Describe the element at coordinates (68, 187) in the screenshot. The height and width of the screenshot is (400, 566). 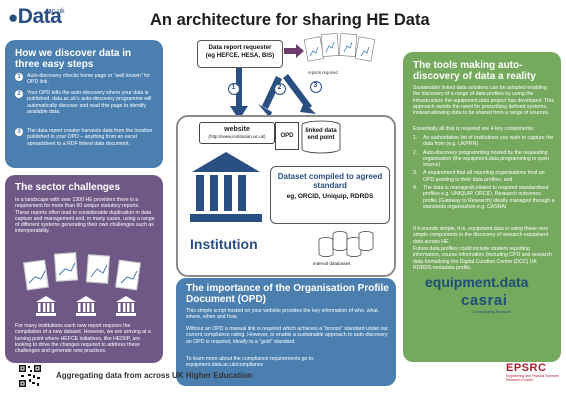
I see `sector-title: The sector challenges` at that location.